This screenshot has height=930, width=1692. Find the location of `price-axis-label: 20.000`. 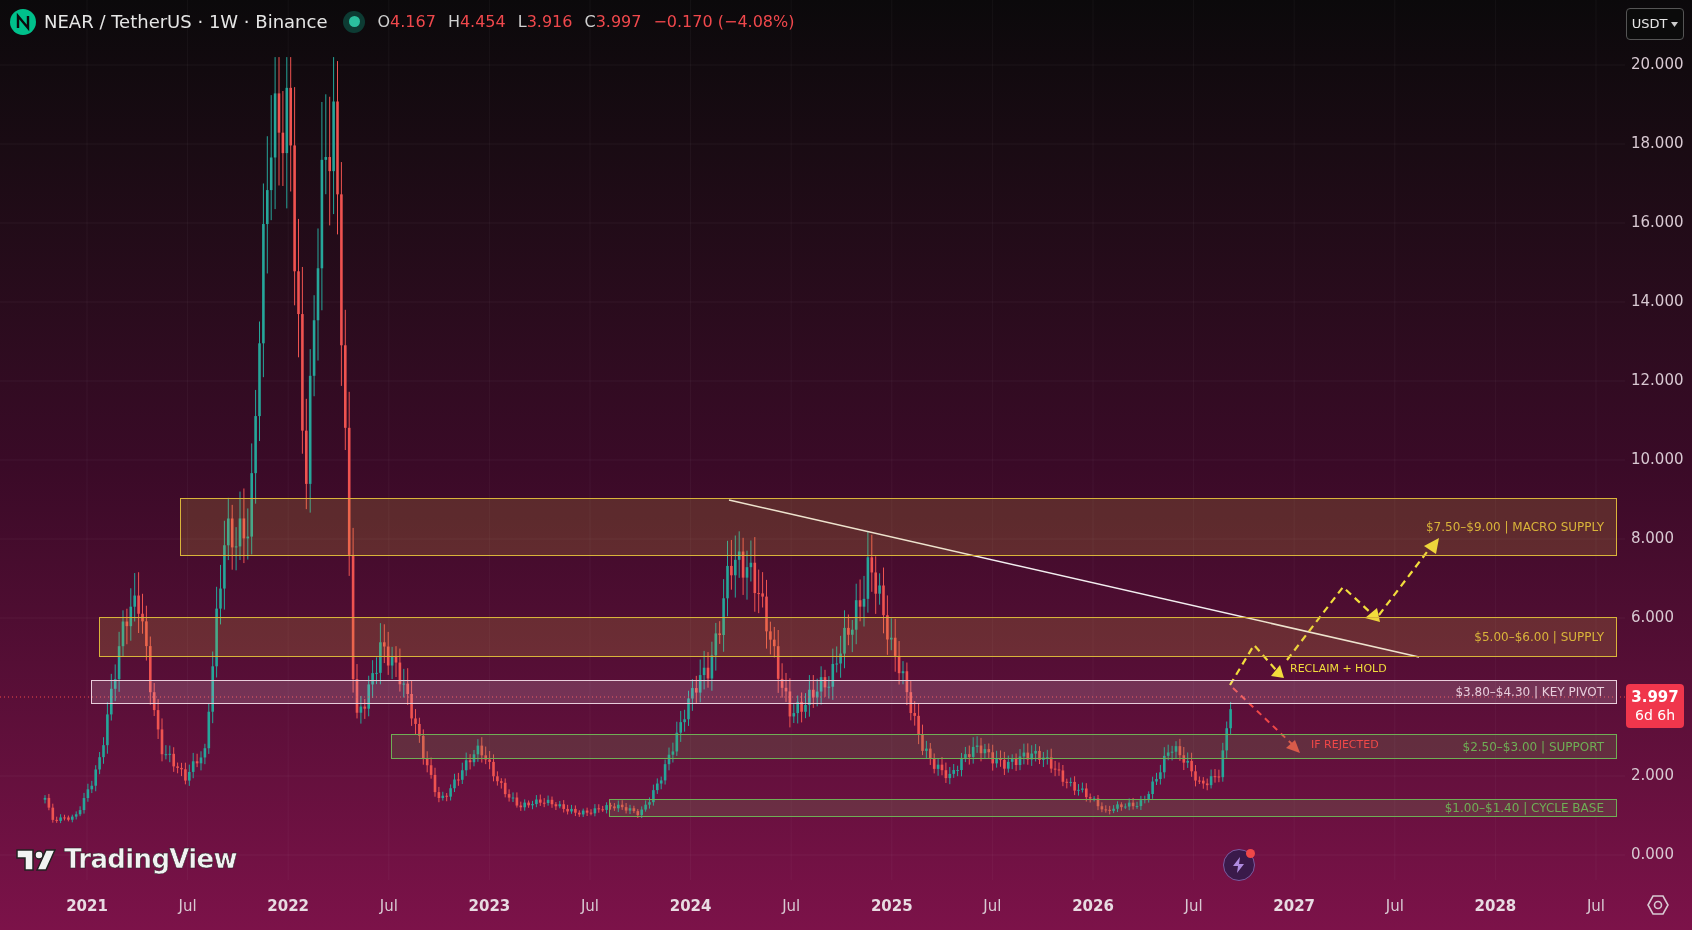

price-axis-label: 20.000 is located at coordinates (1657, 64).